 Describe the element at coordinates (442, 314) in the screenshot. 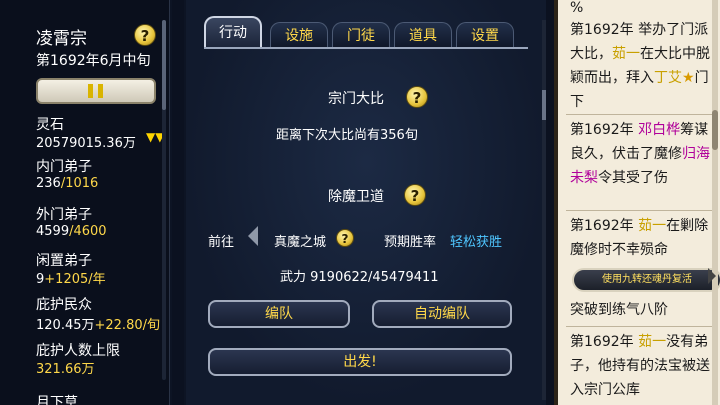

I see `auto-formation-button: 自动编队` at that location.